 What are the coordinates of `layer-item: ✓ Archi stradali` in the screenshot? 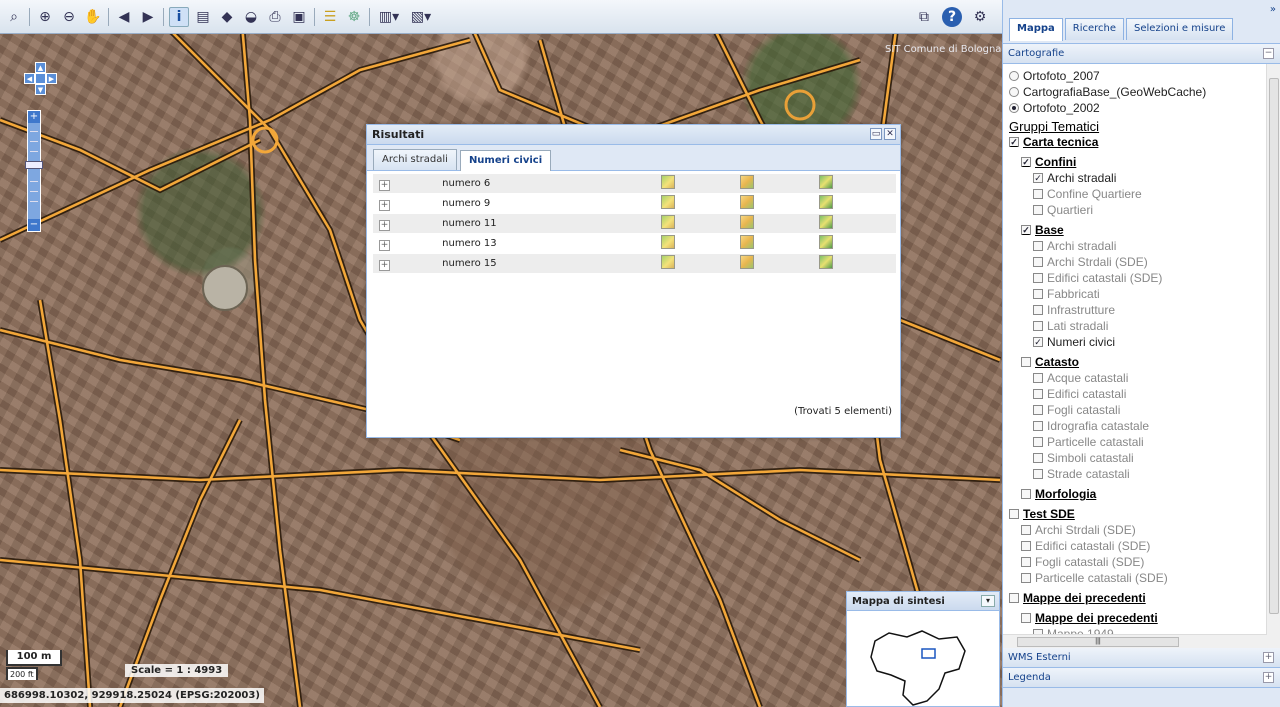 It's located at (1144, 178).